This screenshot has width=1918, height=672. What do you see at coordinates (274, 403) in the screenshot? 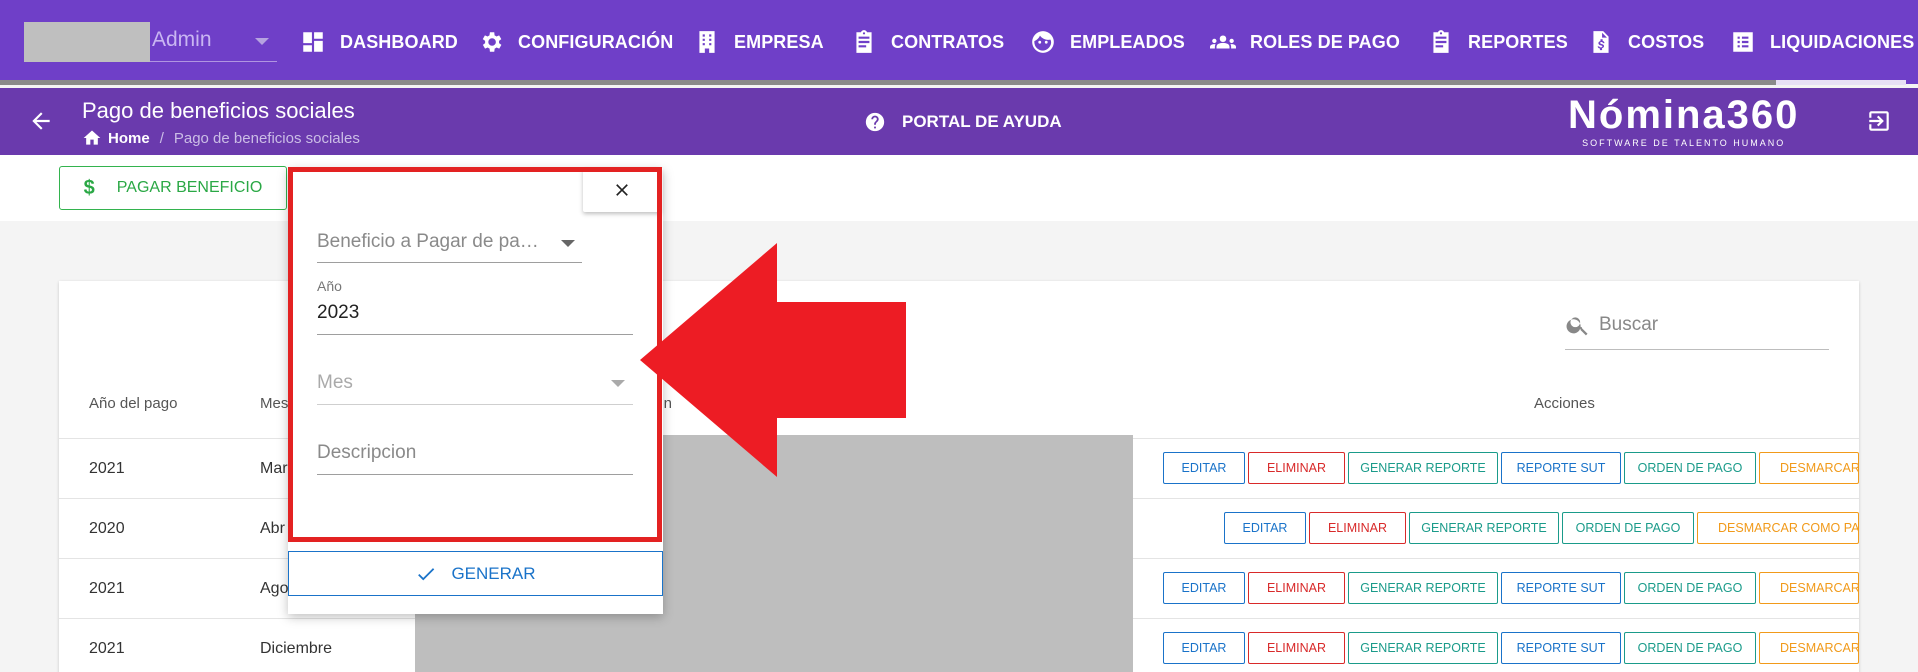
I see `col-header-month: Mes` at bounding box center [274, 403].